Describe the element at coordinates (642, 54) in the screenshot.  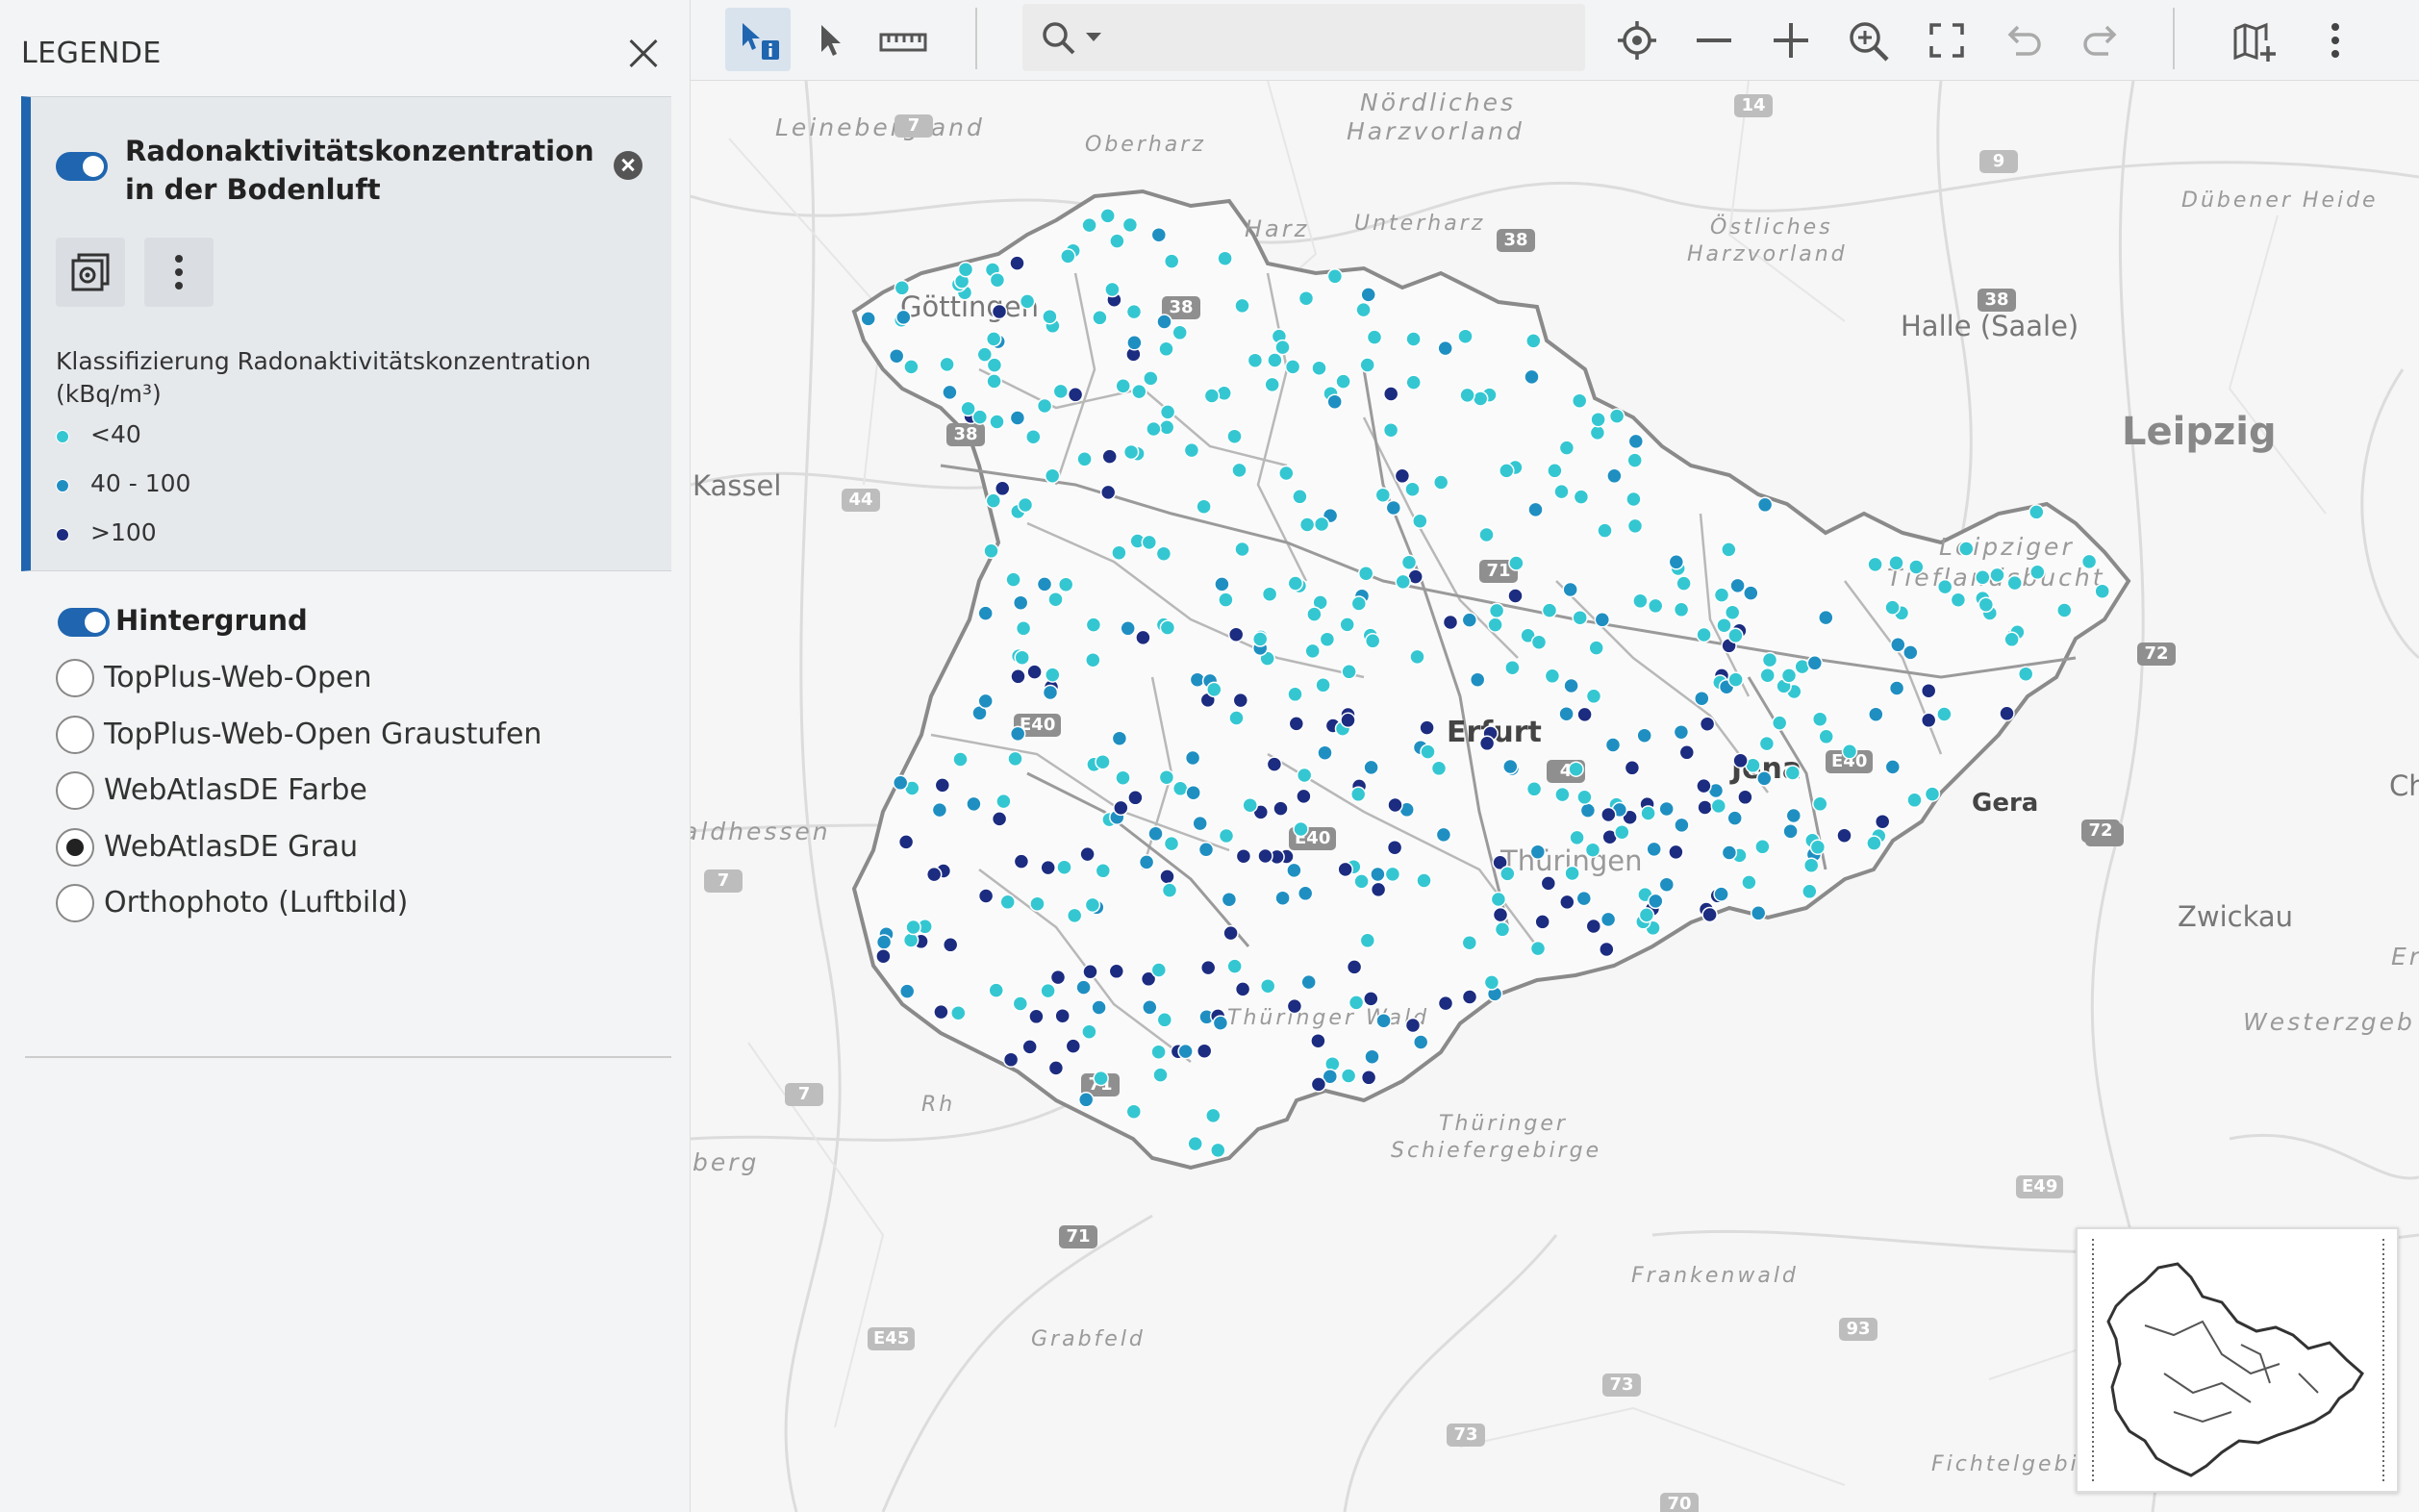
I see `close-icon` at that location.